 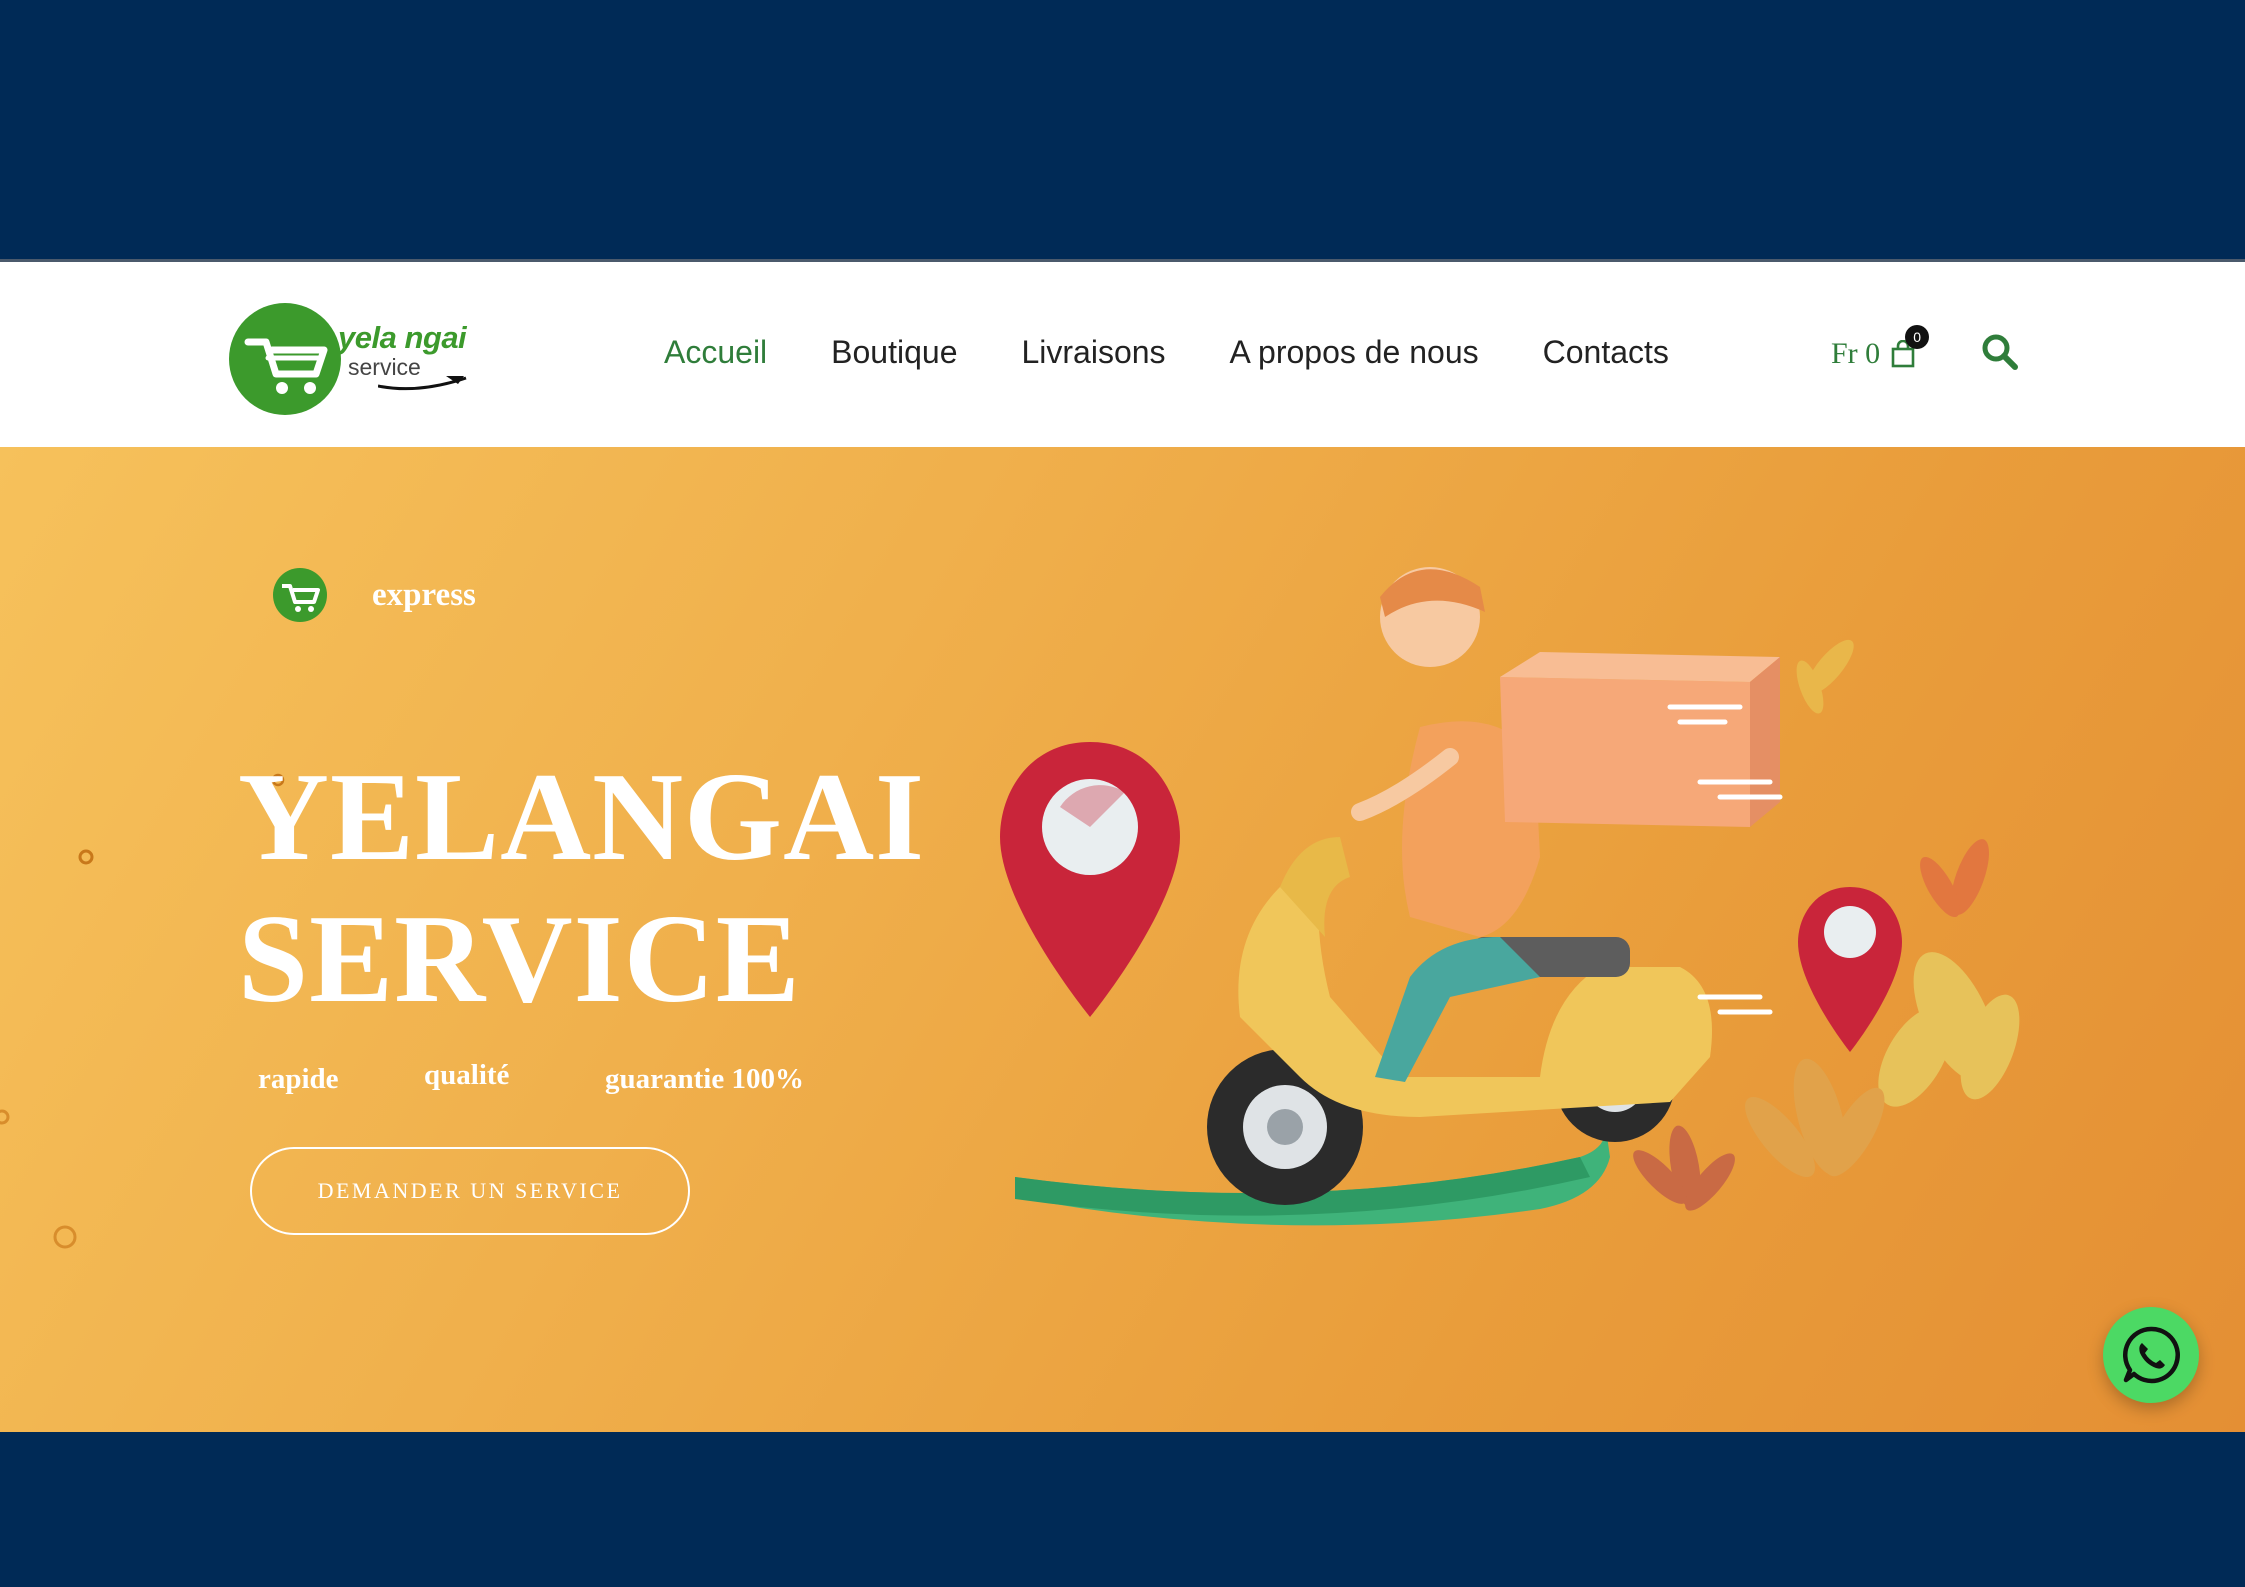 I want to click on hero-title: YELANGAI SERVICE, so click(x=581, y=889).